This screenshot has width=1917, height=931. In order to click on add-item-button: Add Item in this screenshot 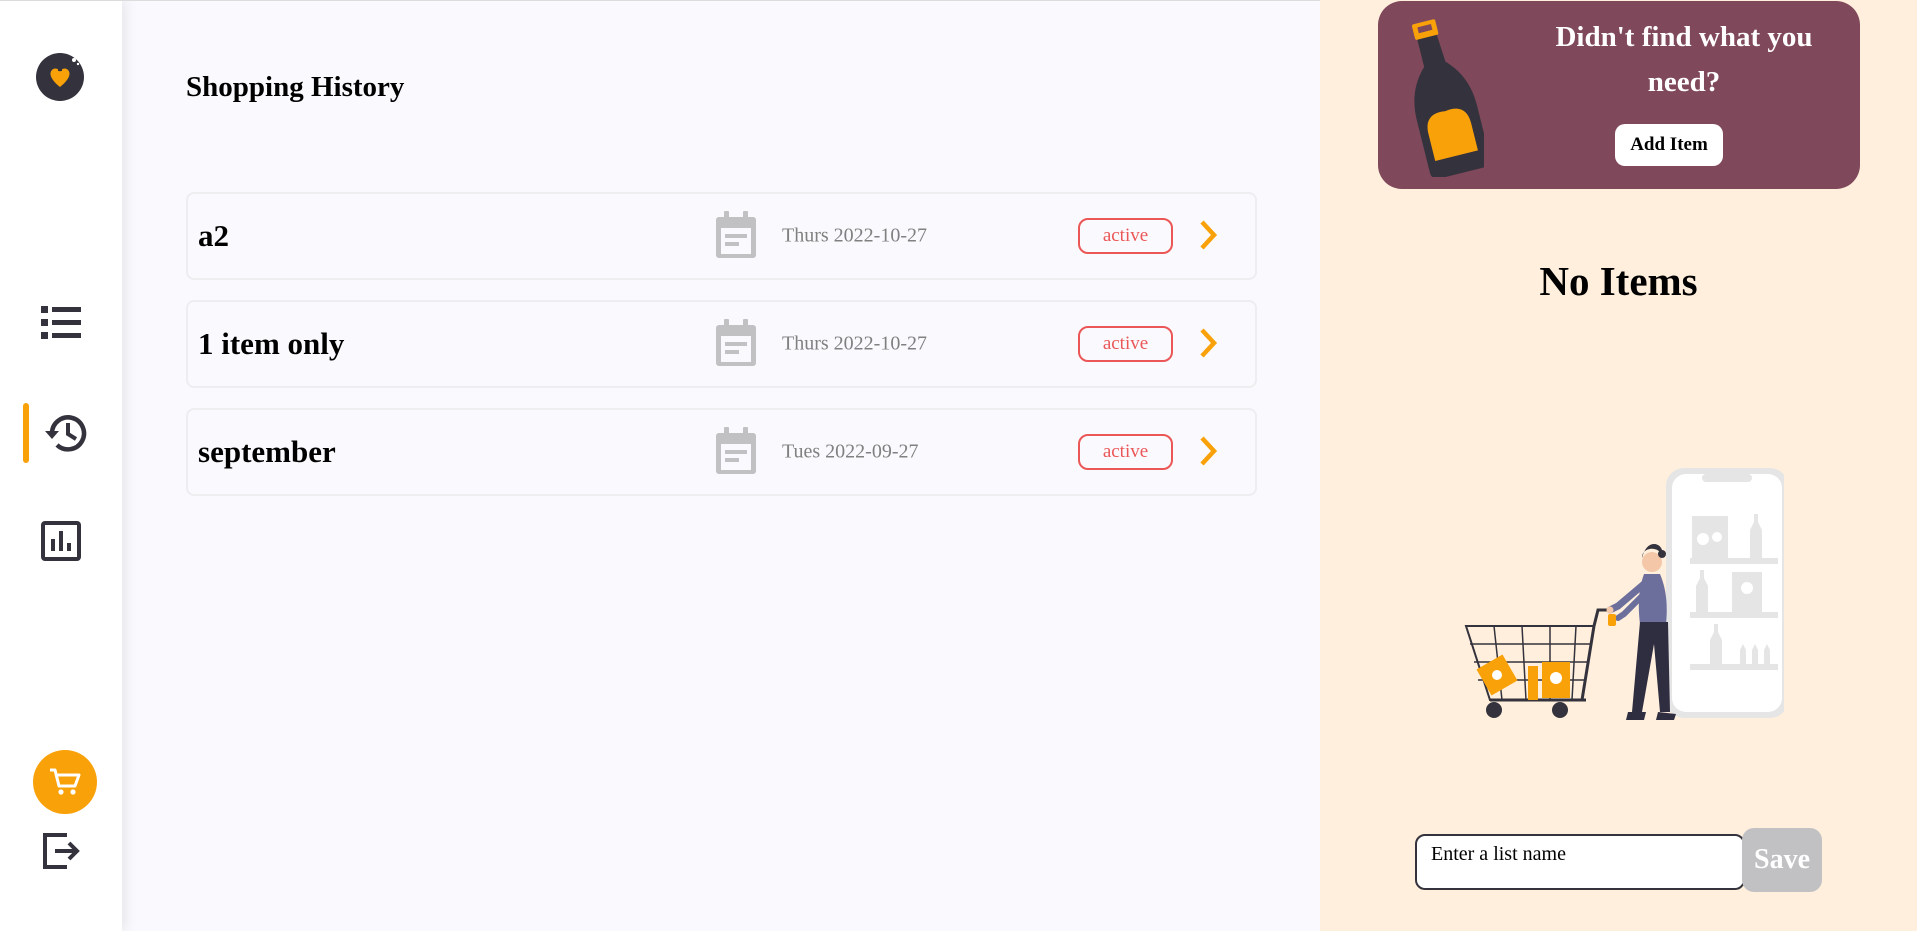, I will do `click(1669, 145)`.